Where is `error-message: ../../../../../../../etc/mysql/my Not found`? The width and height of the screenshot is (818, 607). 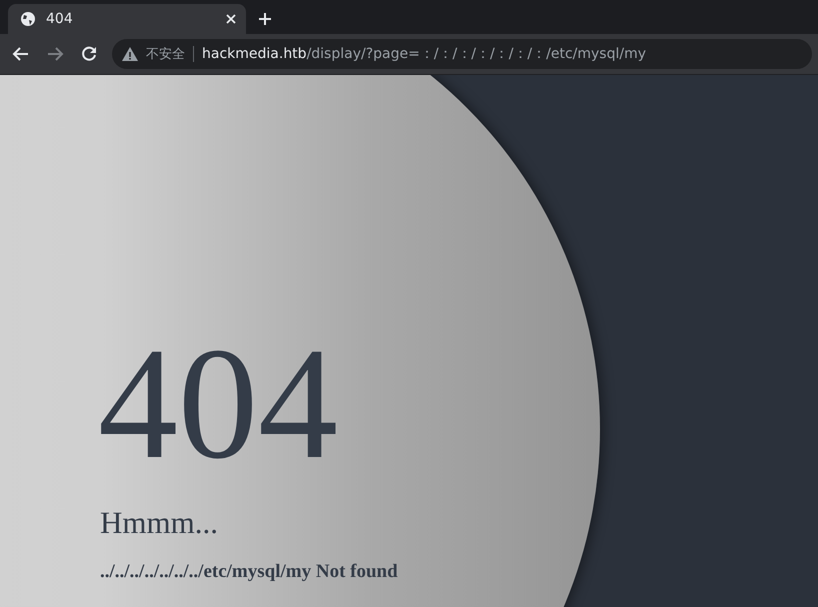 error-message: ../../../../../../../etc/mysql/my Not found is located at coordinates (249, 572).